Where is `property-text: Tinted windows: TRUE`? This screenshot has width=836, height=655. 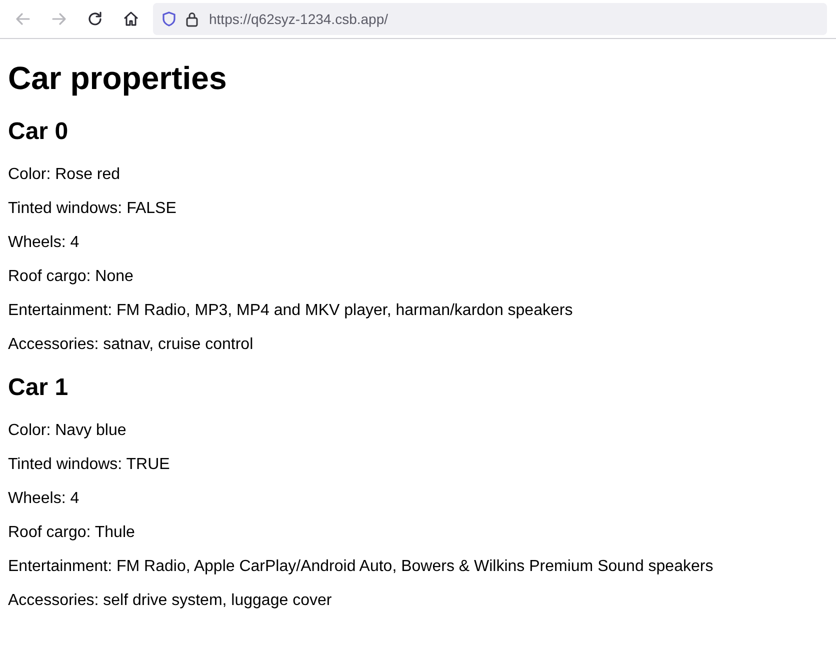 property-text: Tinted windows: TRUE is located at coordinates (89, 465).